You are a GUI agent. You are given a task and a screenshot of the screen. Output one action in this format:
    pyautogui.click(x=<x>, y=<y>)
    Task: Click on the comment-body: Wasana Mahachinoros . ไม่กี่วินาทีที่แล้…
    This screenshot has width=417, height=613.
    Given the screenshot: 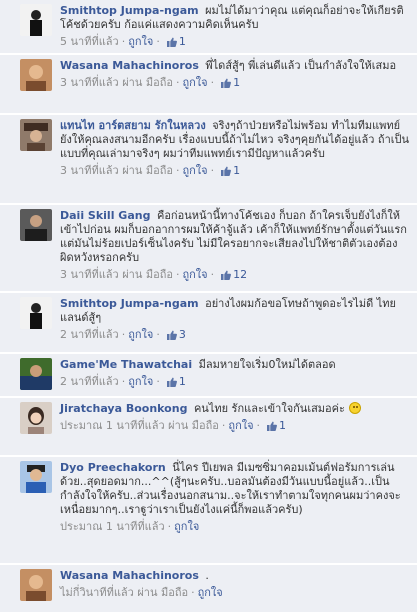 What is the action you would take?
    pyautogui.click(x=235, y=584)
    